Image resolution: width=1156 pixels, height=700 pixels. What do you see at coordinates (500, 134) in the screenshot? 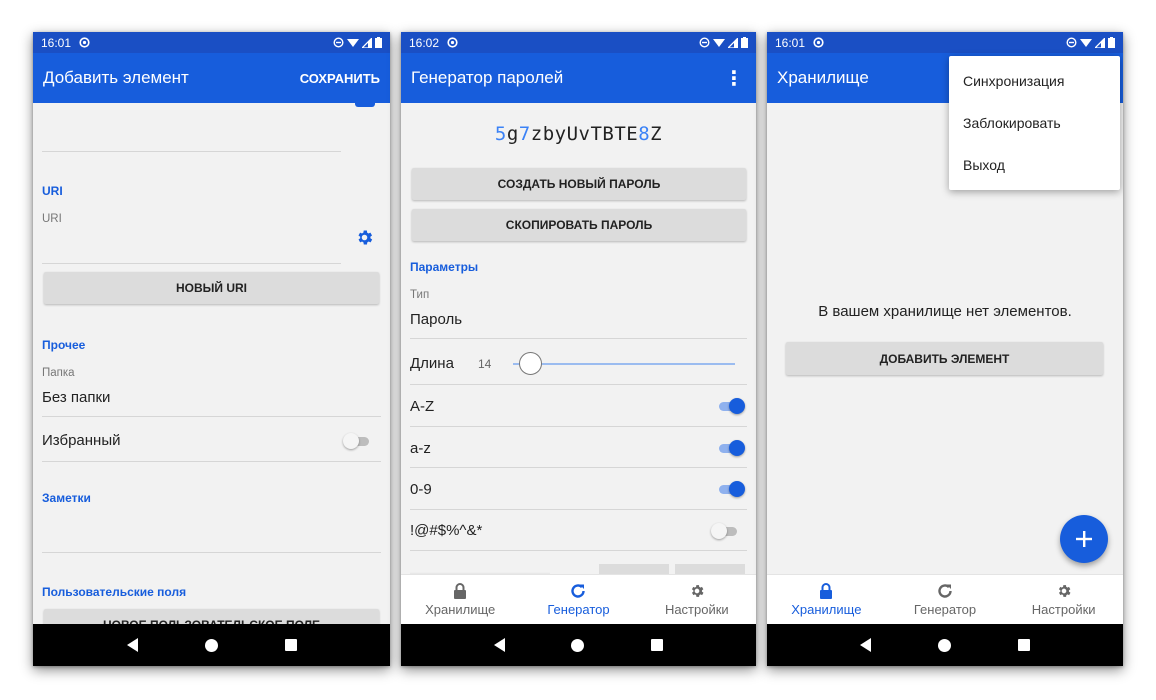
I see `password-digit: 5` at bounding box center [500, 134].